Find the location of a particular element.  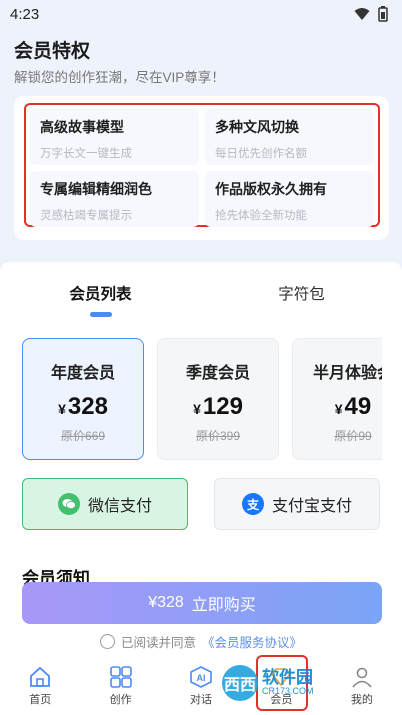

nav-label: 创作 is located at coordinates (120, 700).